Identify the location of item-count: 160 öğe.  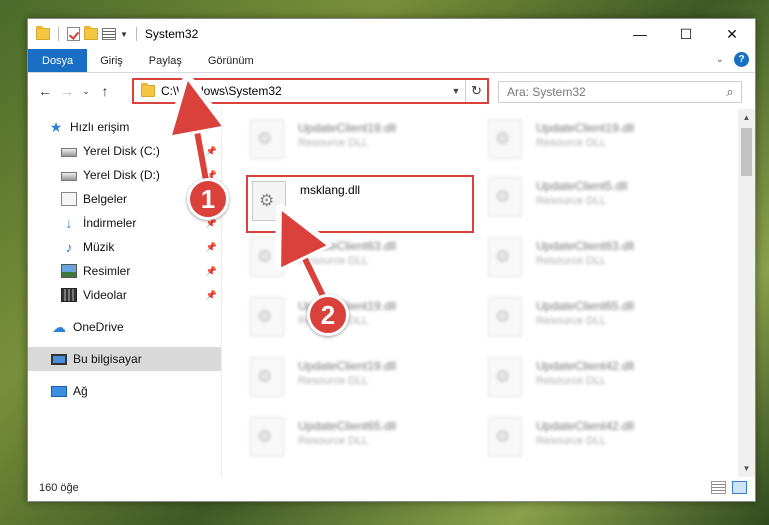
(59, 488).